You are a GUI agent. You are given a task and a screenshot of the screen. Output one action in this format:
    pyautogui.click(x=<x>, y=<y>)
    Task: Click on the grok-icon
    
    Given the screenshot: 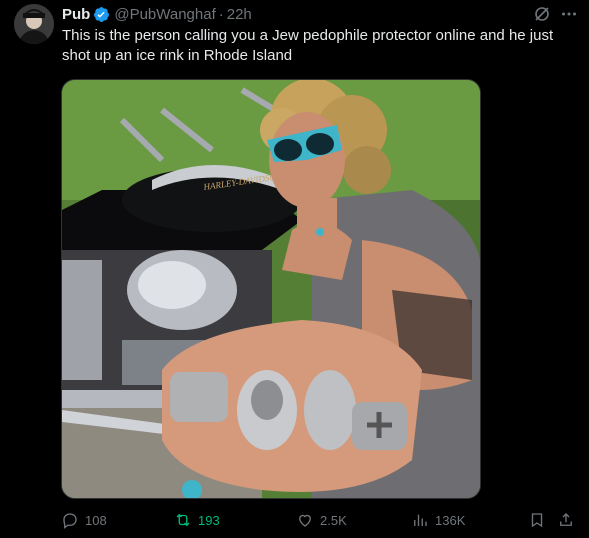 What is the action you would take?
    pyautogui.click(x=542, y=14)
    